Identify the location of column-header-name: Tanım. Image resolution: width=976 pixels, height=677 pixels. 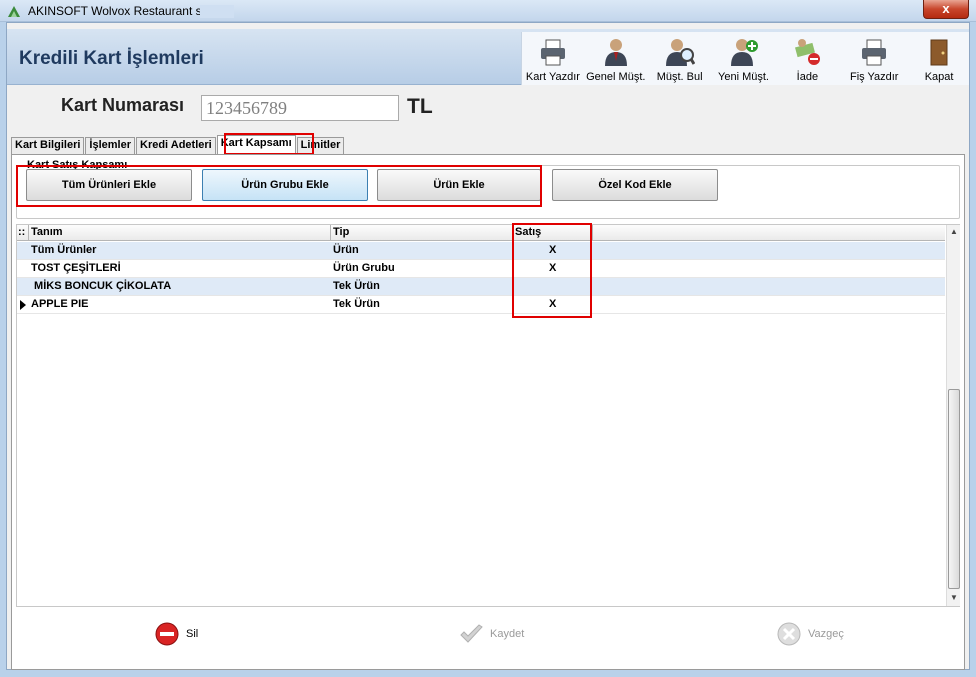
(180, 233).